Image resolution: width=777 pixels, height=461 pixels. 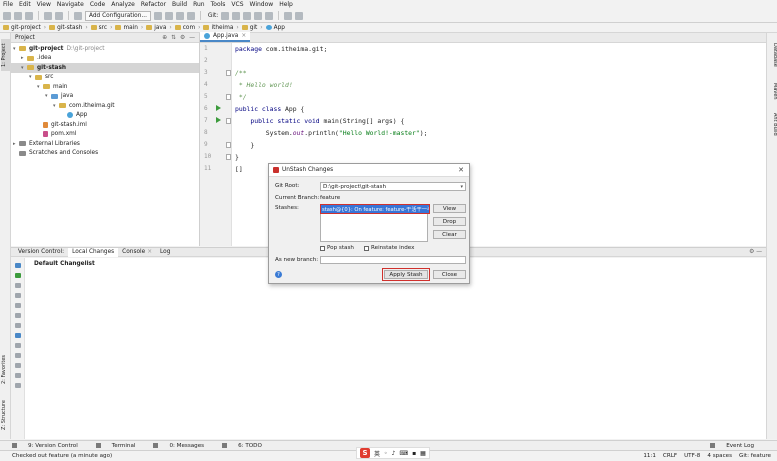 What do you see at coordinates (423, 453) in the screenshot?
I see `grid-icon: ▦` at bounding box center [423, 453].